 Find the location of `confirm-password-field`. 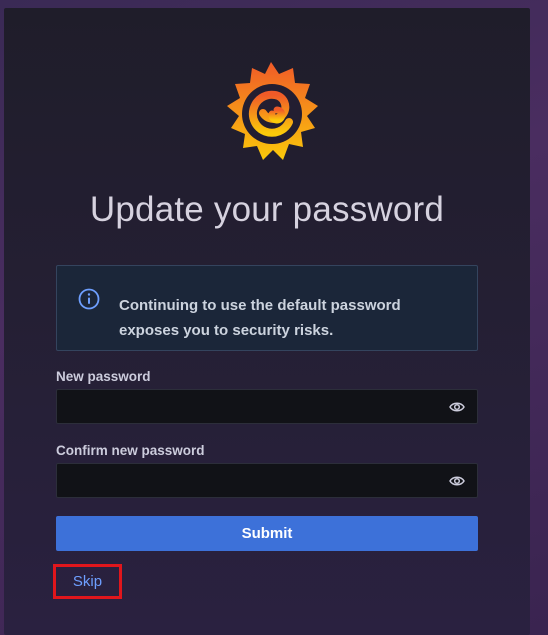

confirm-password-field is located at coordinates (267, 480).